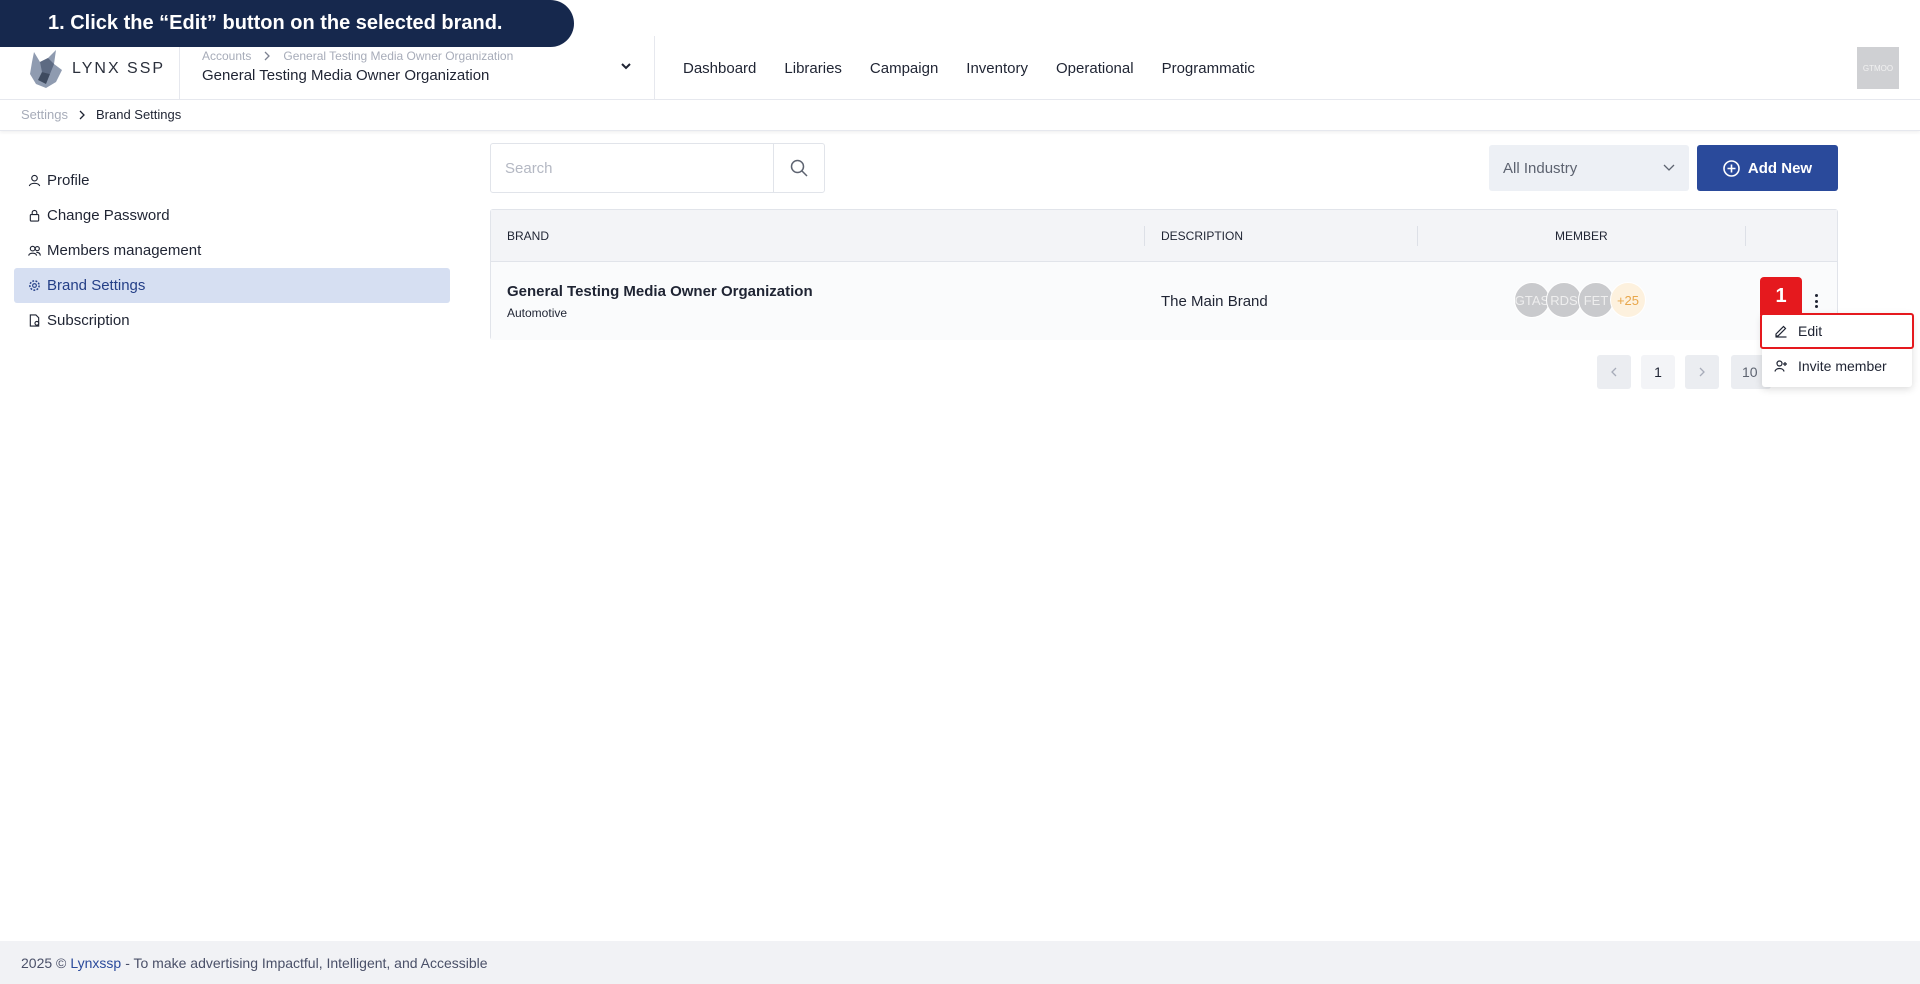 The width and height of the screenshot is (1920, 984). I want to click on sidebar-item-profile: Profile, so click(232, 180).